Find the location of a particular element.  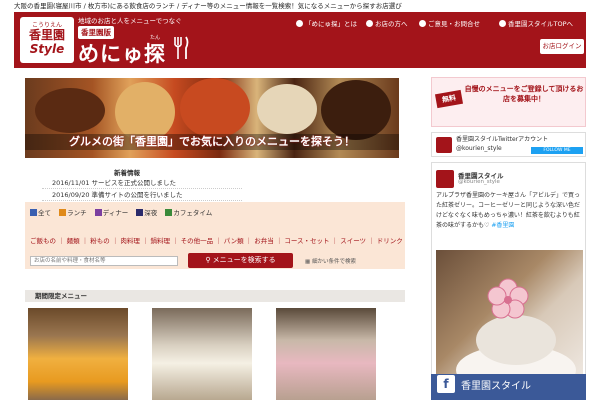

follow-button: FOLLOW ME is located at coordinates (557, 150).